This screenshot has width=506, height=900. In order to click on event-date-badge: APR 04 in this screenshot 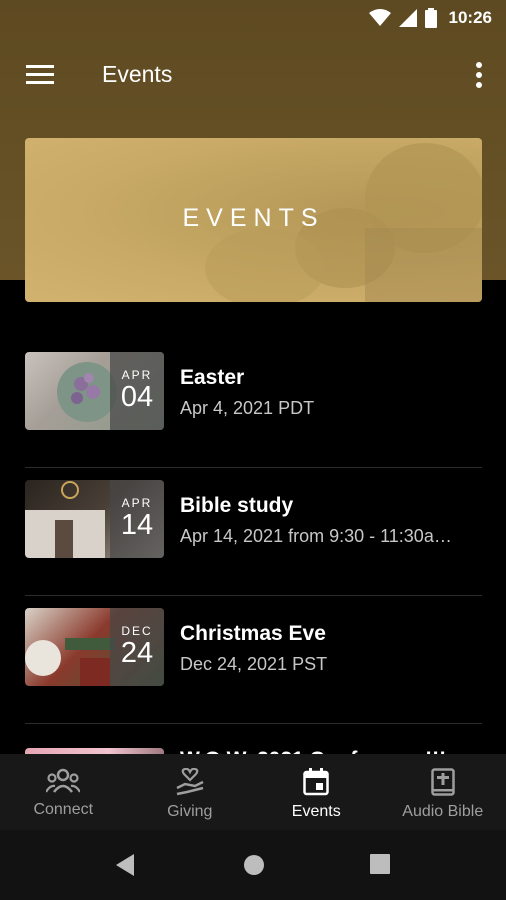, I will do `click(137, 391)`.